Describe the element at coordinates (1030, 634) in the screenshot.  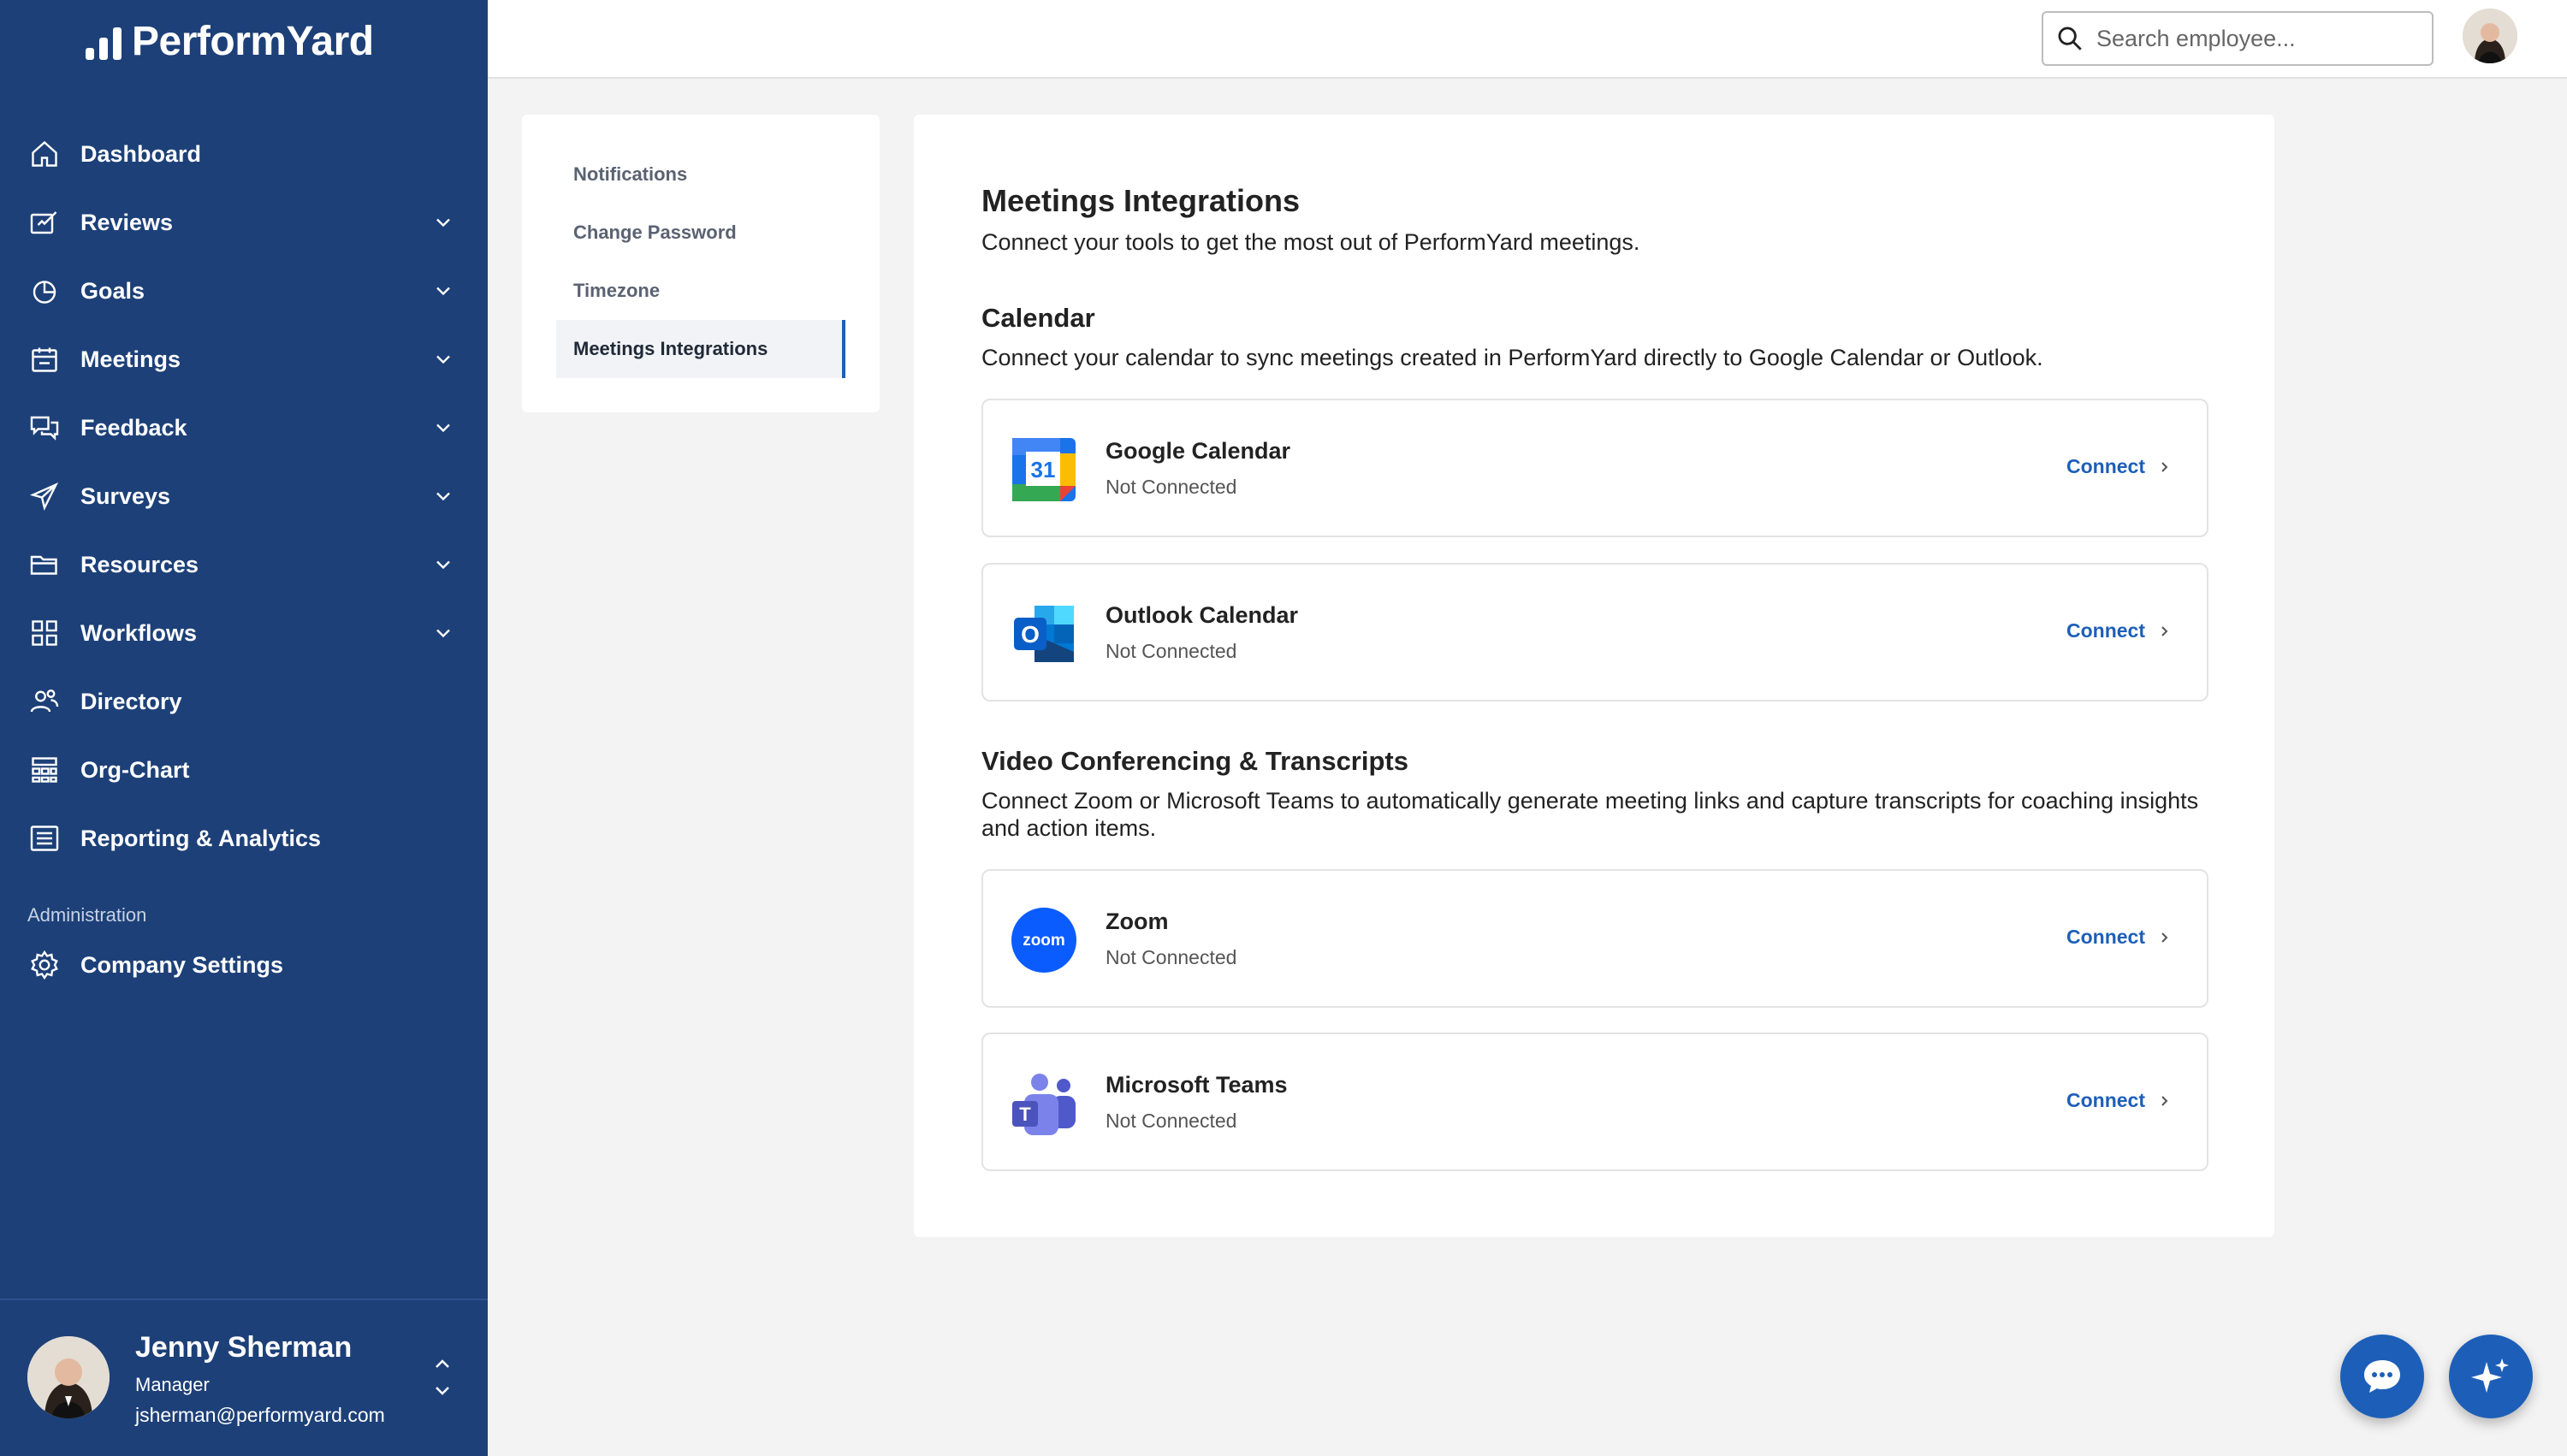
I see `outlook-logo-text: O` at that location.